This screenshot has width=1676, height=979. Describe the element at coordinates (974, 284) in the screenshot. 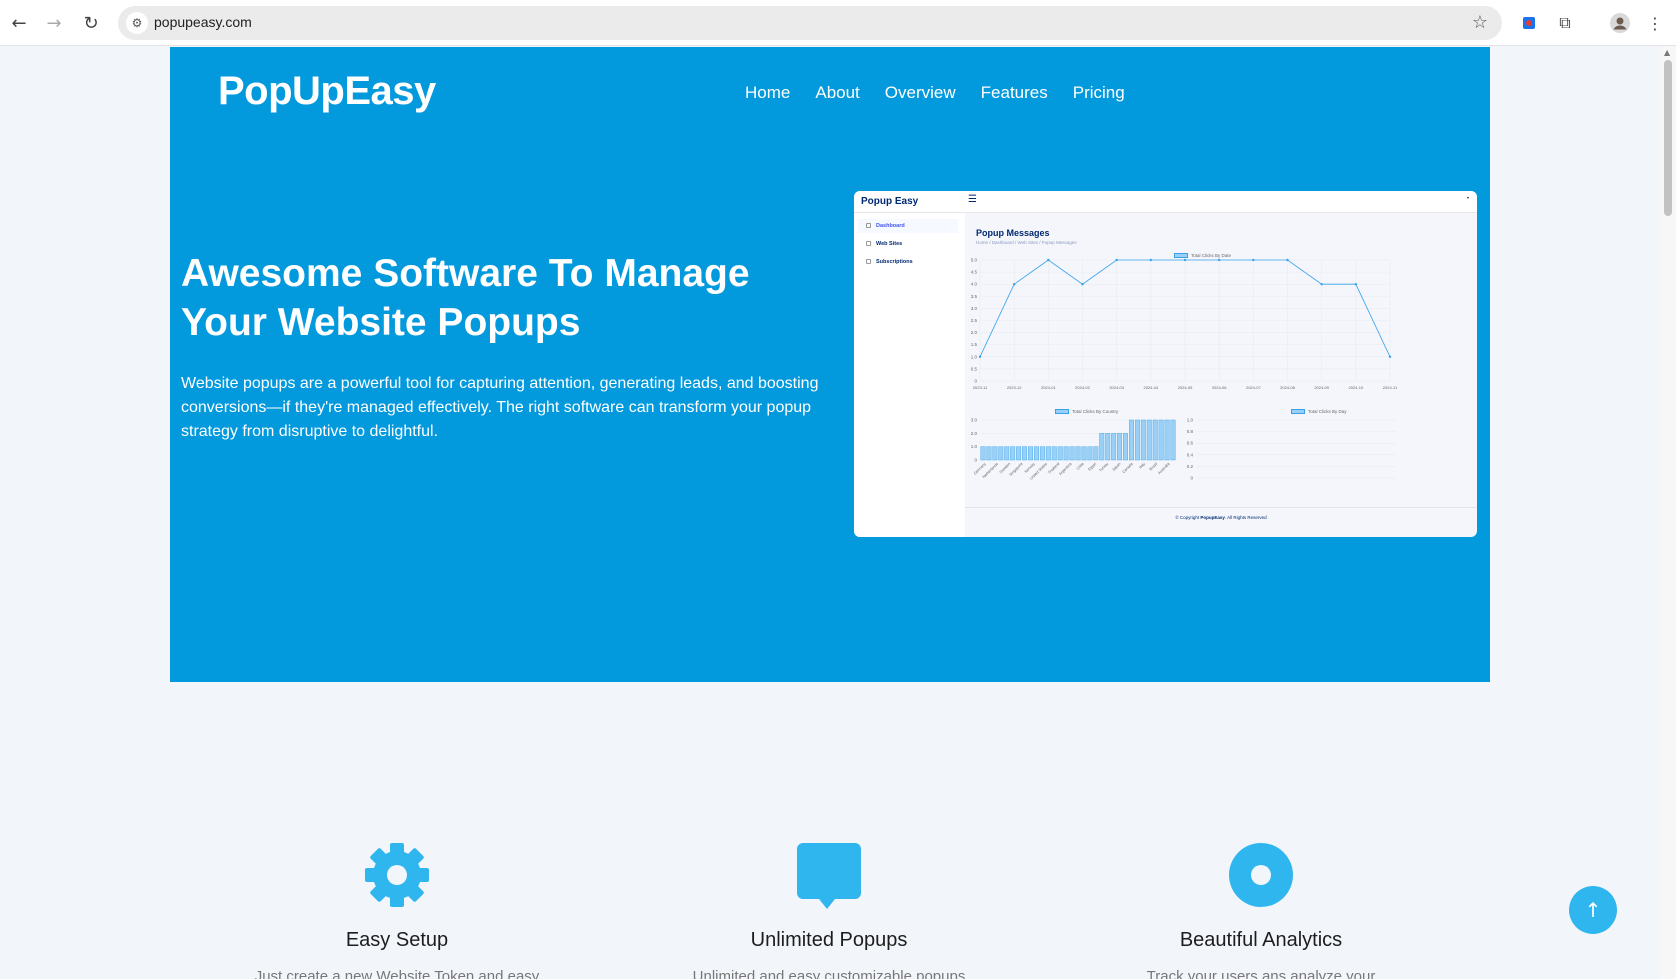

I see `y-tick-label: 4.0` at that location.